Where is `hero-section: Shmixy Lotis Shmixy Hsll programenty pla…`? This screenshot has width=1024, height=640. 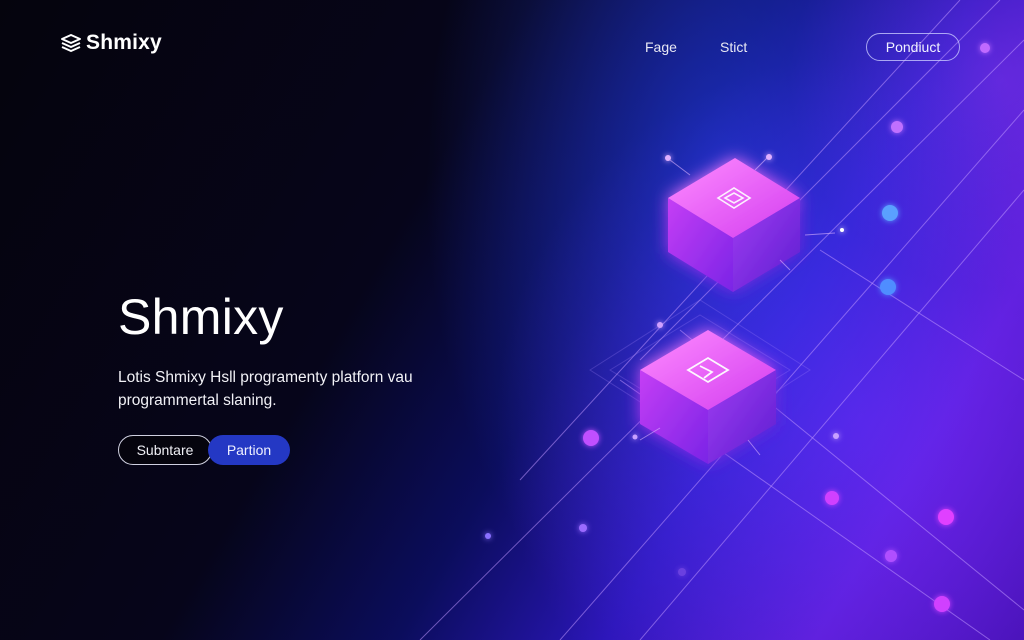 hero-section: Shmixy Lotis Shmixy Hsll programenty pla… is located at coordinates (318, 349).